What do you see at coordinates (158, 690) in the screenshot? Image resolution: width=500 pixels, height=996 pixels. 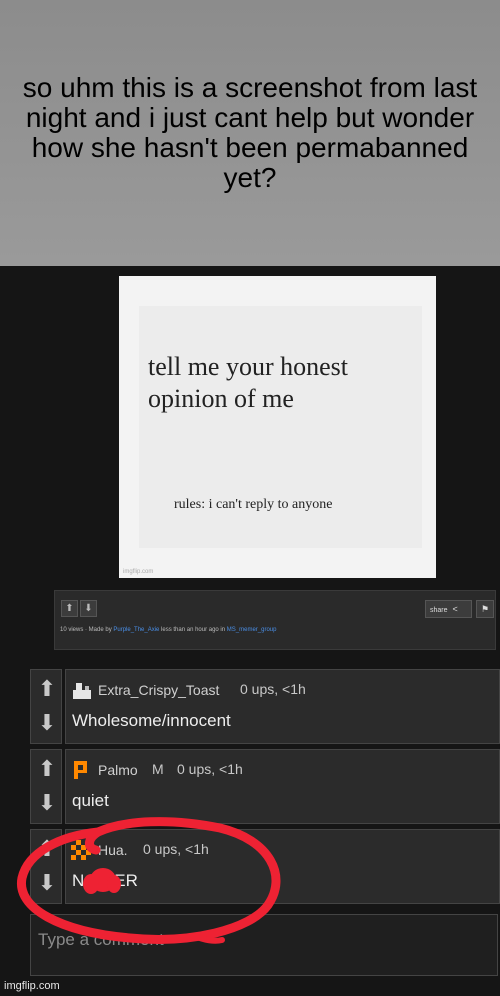 I see `comment-username: Extra_Crispy_Toast` at bounding box center [158, 690].